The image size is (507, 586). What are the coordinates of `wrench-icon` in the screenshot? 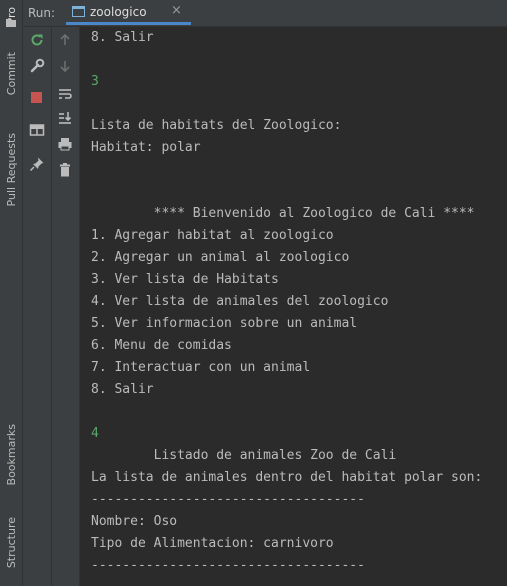 It's located at (37, 66).